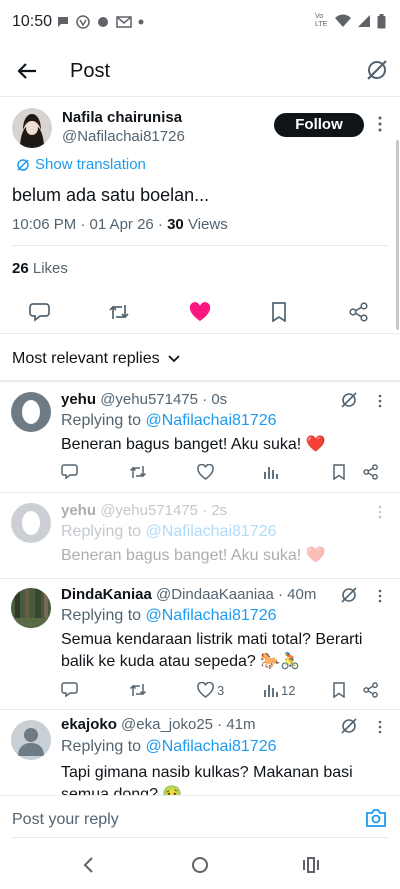 The image size is (400, 889). Describe the element at coordinates (221, 690) in the screenshot. I see `like-count: 3` at that location.